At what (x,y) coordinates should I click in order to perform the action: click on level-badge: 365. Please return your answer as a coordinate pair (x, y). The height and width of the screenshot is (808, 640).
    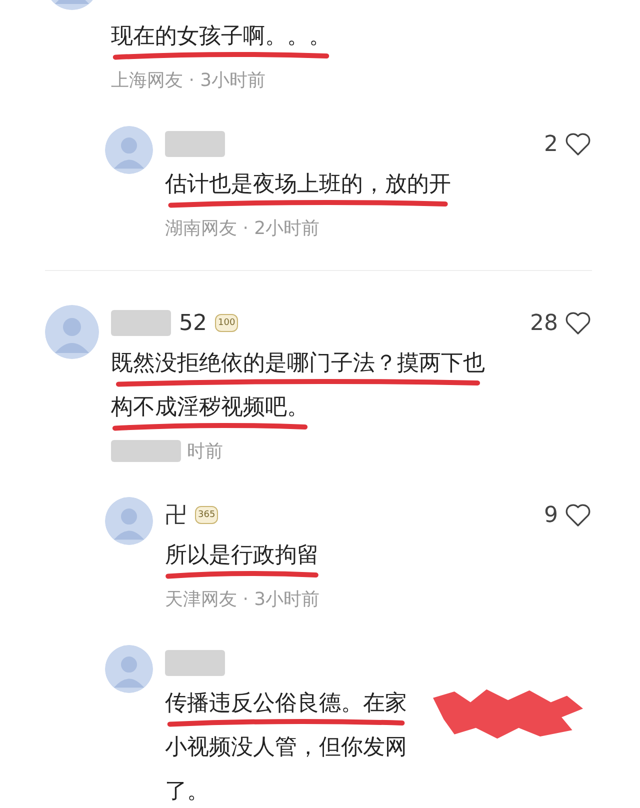
    Looking at the image, I should click on (206, 515).